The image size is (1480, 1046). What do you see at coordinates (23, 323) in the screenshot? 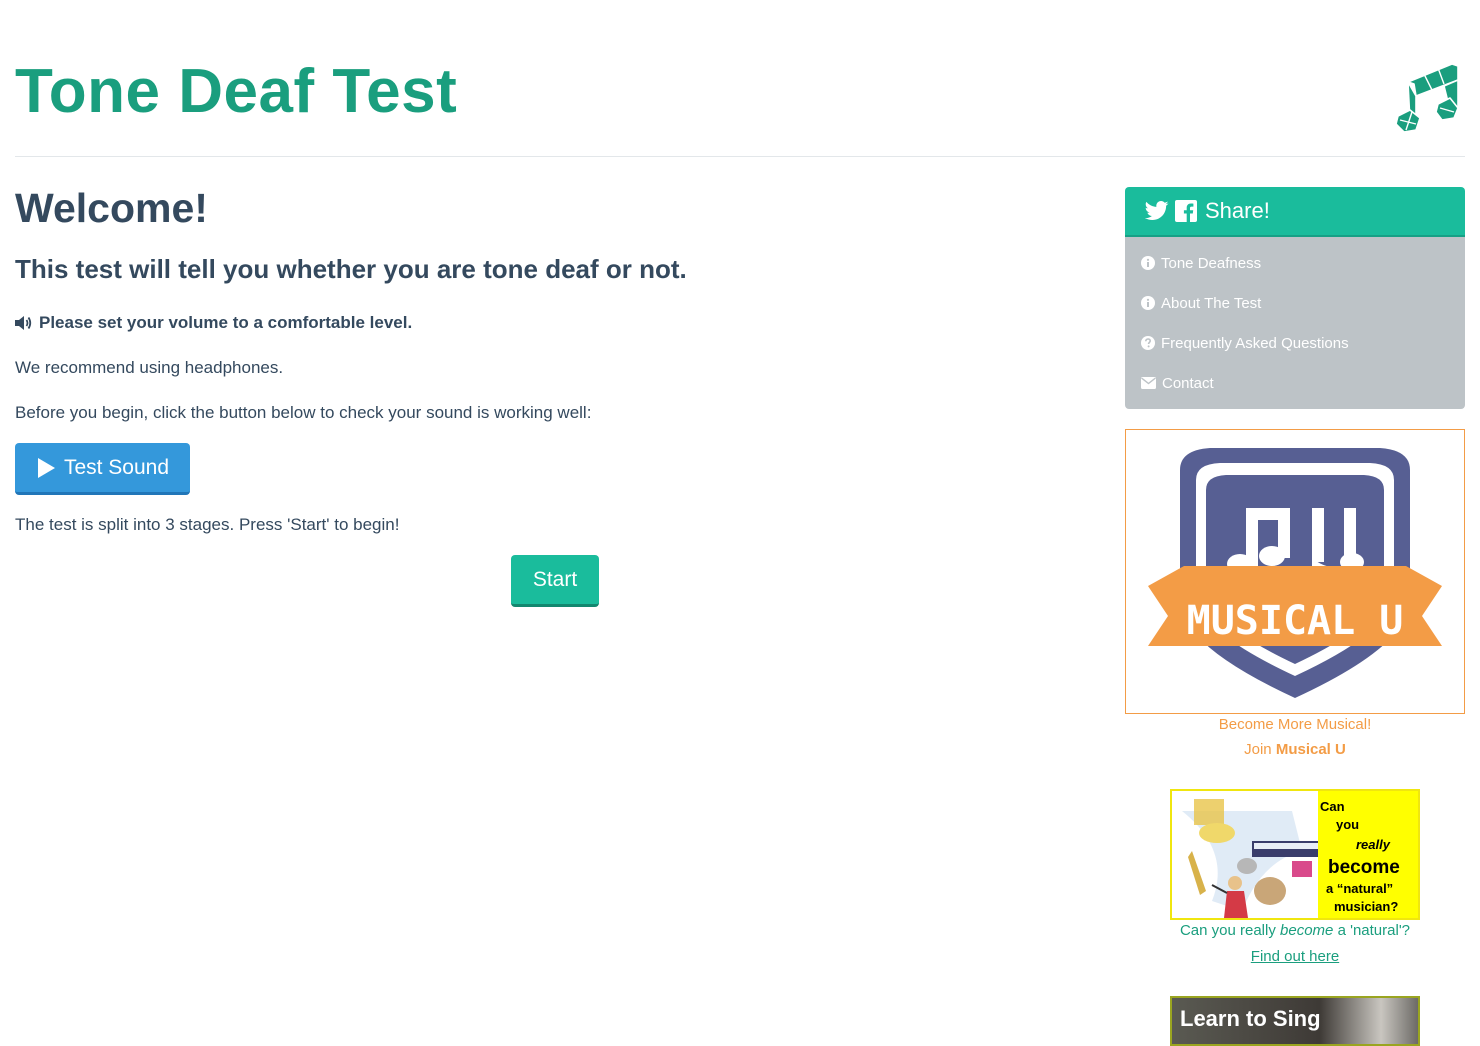
I see `volume-up-icon` at bounding box center [23, 323].